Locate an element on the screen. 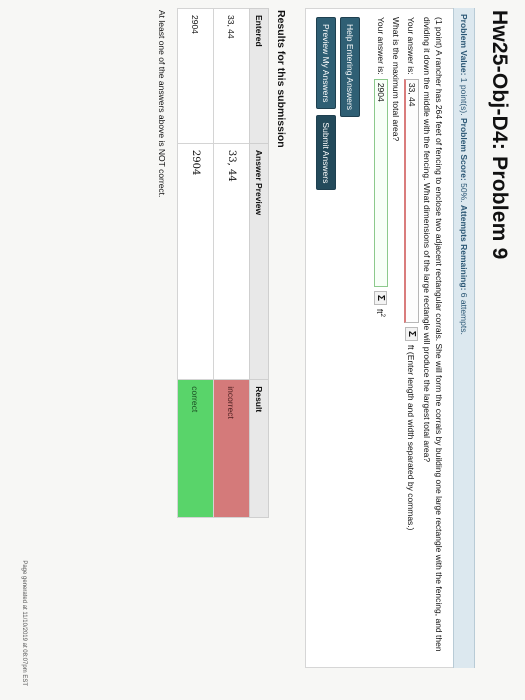 This screenshot has width=525, height=700. result-cell-incorrect: incorrect is located at coordinates (231, 448).